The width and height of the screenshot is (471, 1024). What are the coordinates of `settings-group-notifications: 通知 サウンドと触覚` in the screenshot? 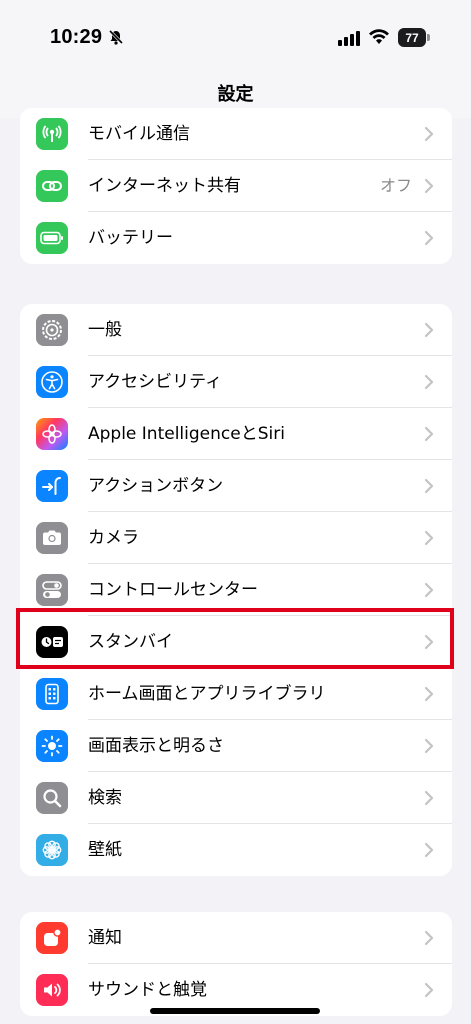 It's located at (236, 964).